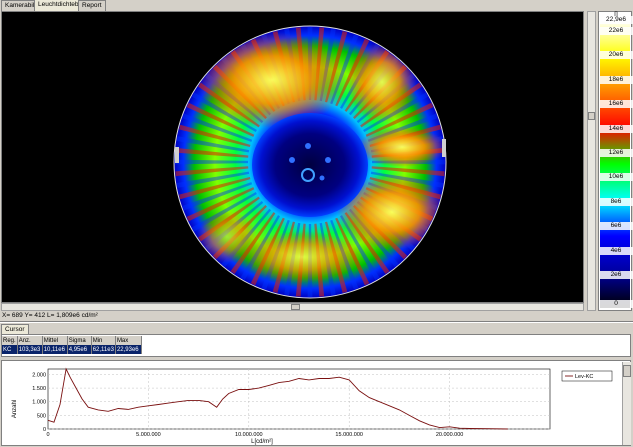  What do you see at coordinates (39, 375) in the screenshot?
I see `y-tick-label: 2.000` at bounding box center [39, 375].